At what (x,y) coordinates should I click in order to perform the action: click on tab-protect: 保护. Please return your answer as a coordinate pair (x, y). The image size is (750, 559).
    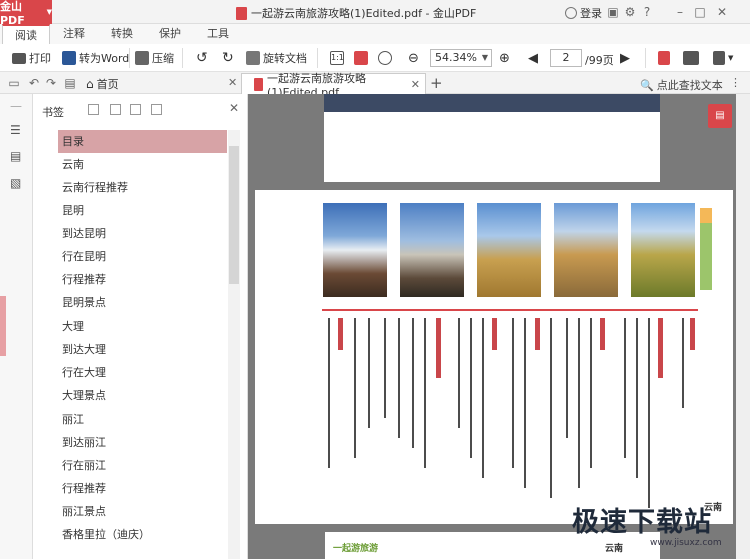
    Looking at the image, I should click on (170, 34).